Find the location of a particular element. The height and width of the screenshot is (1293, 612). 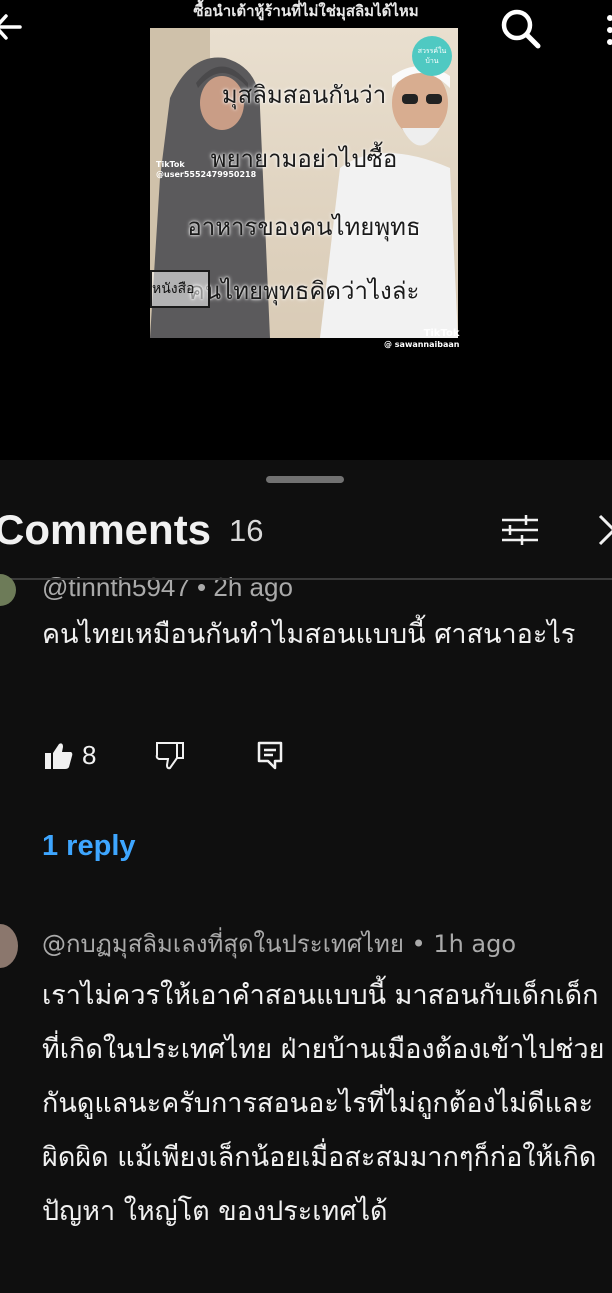

close-icon is located at coordinates (602, 530).